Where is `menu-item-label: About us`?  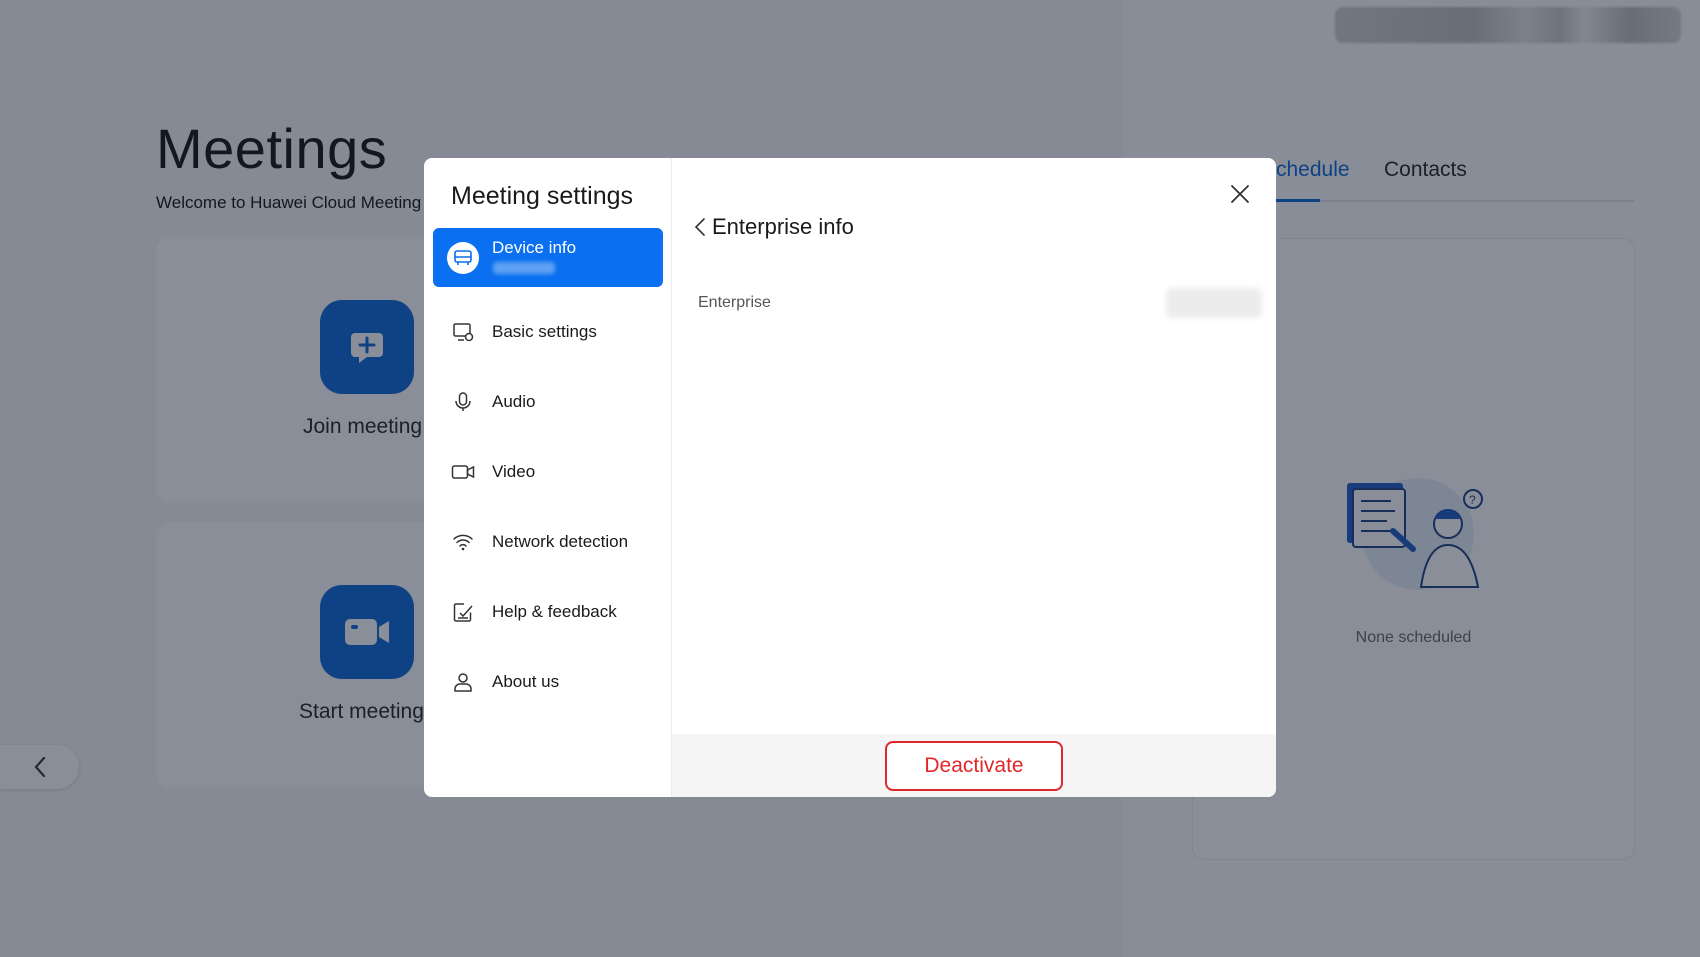
menu-item-label: About us is located at coordinates (526, 681).